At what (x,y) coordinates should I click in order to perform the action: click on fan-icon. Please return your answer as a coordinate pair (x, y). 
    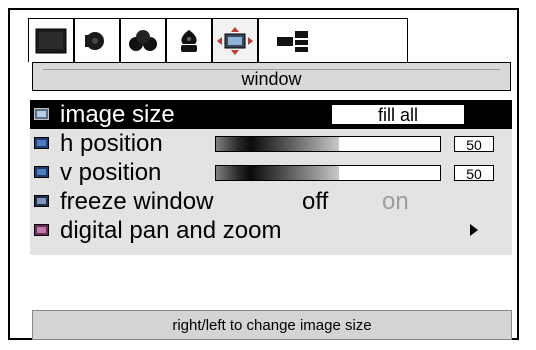
    Looking at the image, I should click on (189, 40).